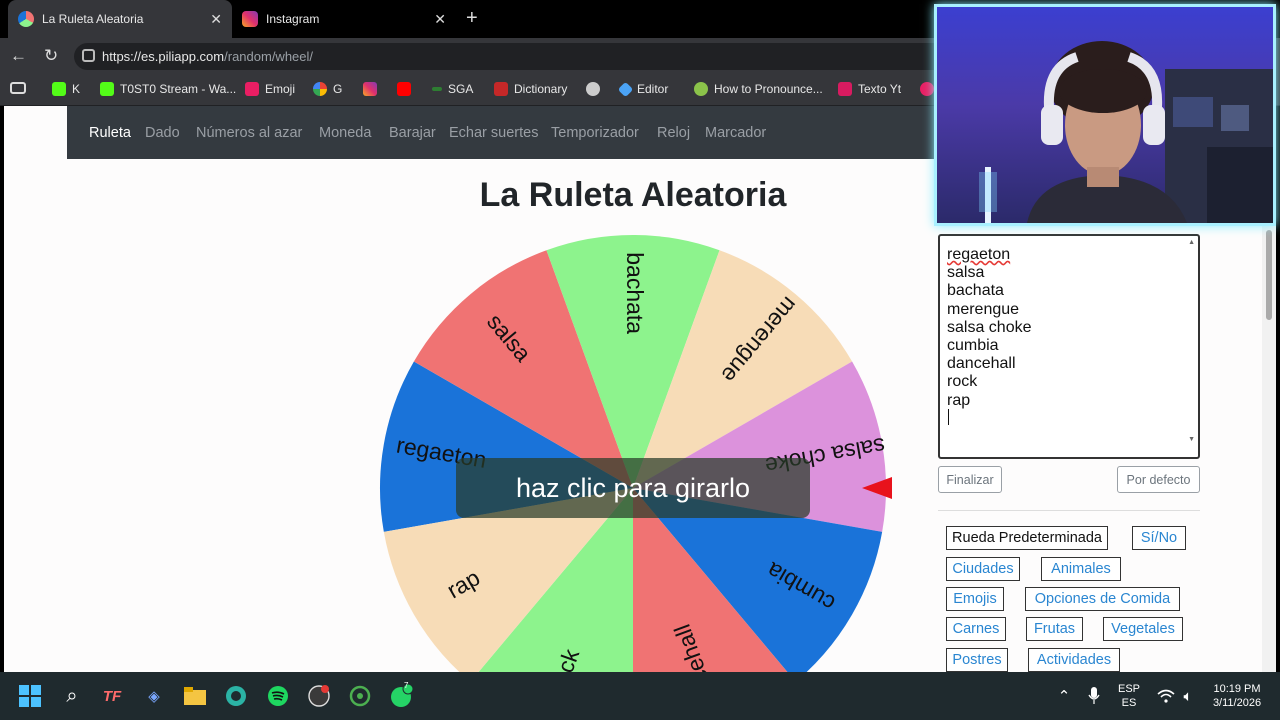  What do you see at coordinates (72, 696) in the screenshot?
I see `search-icon: ⌕` at bounding box center [72, 696].